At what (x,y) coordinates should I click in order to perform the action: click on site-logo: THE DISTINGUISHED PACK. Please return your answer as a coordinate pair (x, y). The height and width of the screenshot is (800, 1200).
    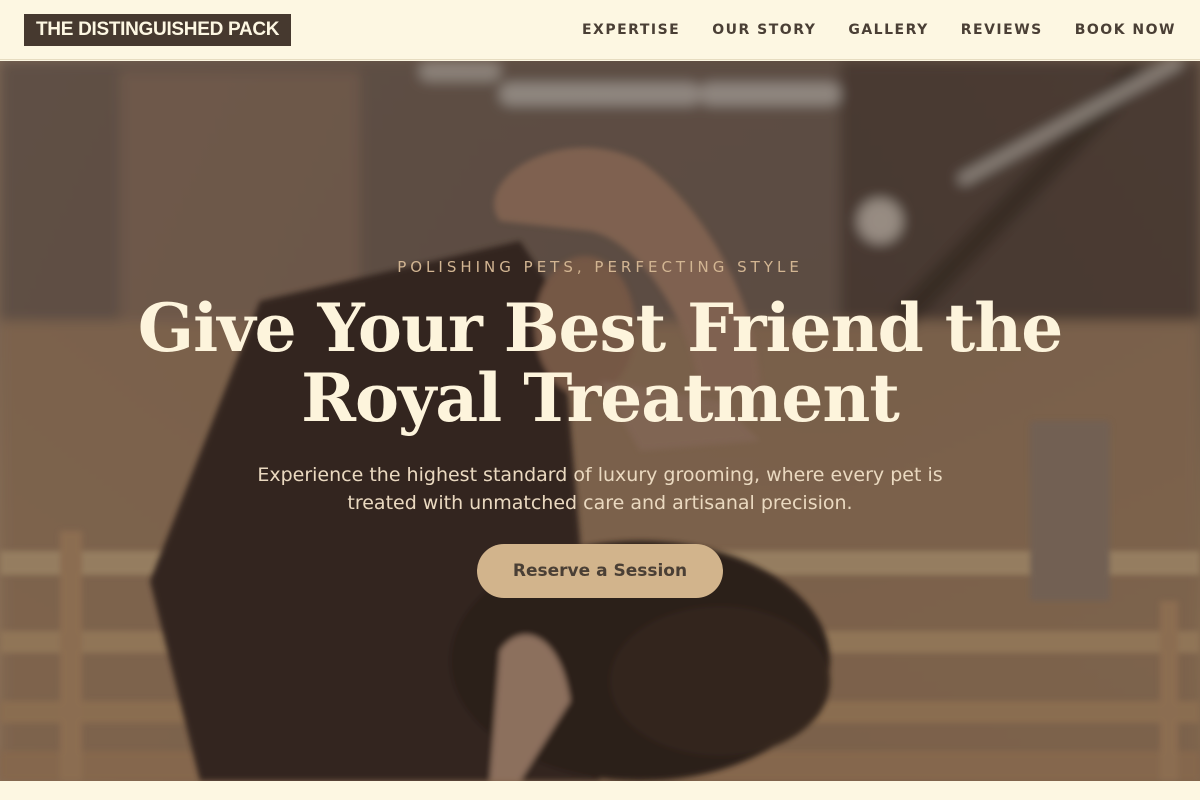
    Looking at the image, I should click on (158, 29).